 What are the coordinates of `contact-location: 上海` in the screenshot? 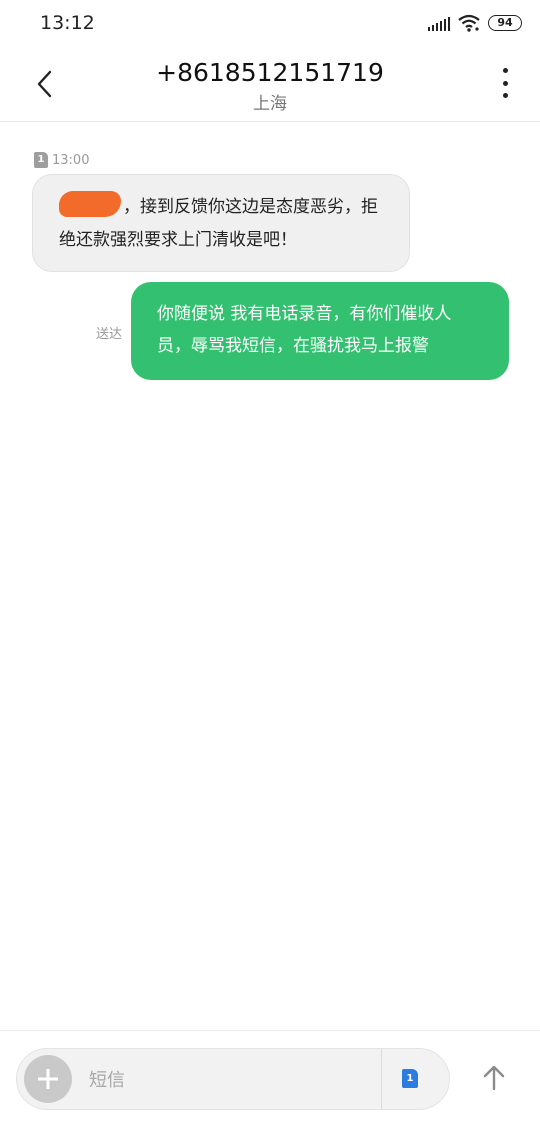 It's located at (270, 104).